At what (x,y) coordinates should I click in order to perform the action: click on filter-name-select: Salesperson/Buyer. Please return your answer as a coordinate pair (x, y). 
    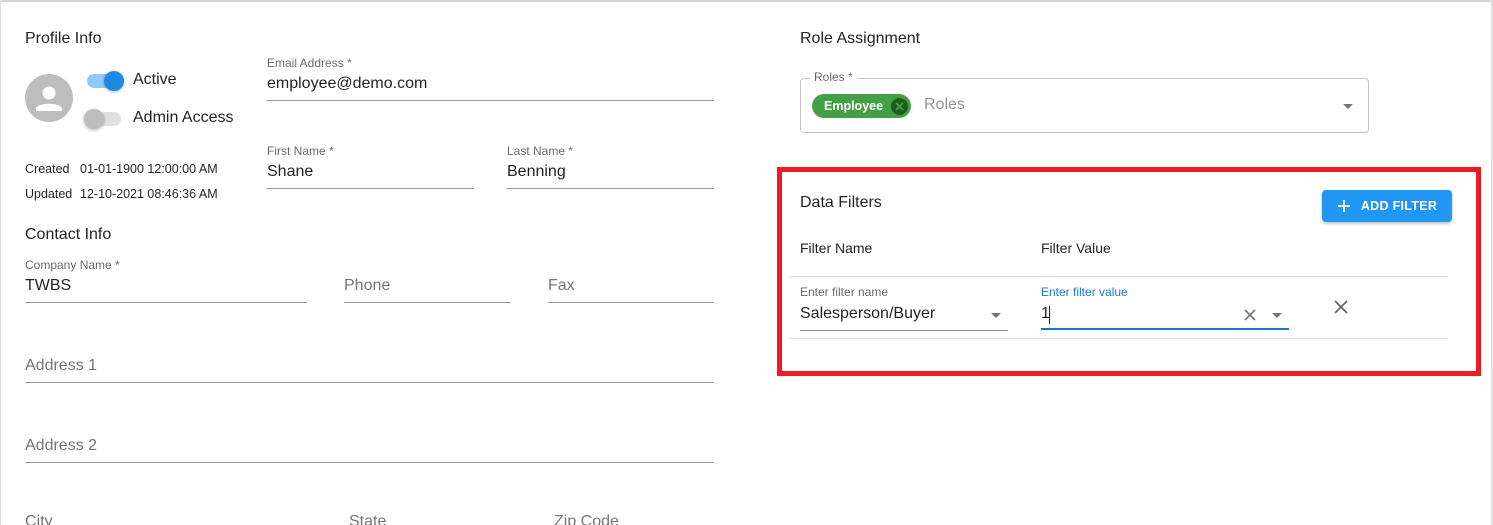
    Looking at the image, I should click on (867, 314).